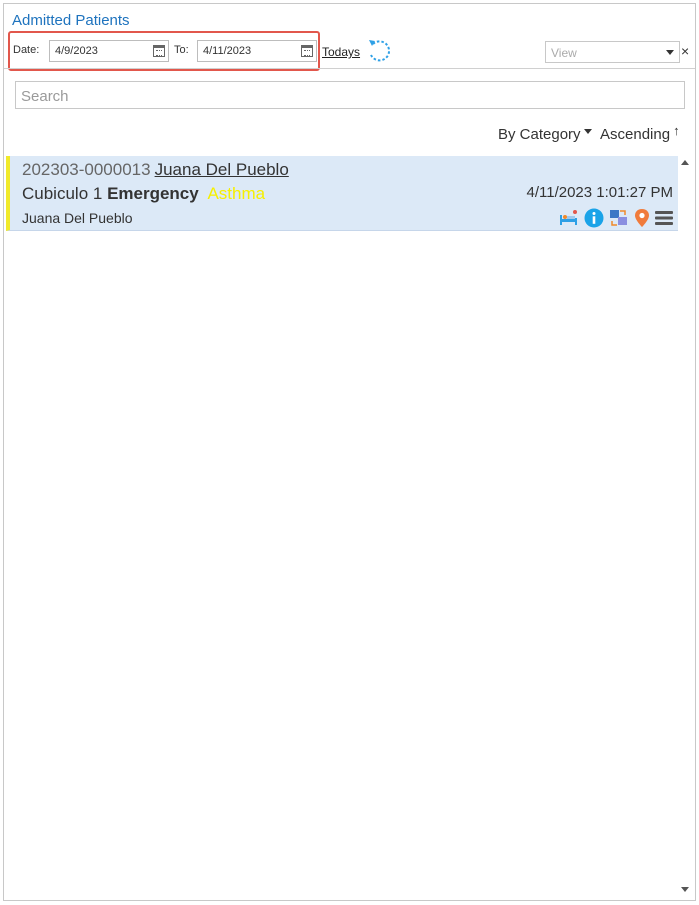 Image resolution: width=699 pixels, height=905 pixels. What do you see at coordinates (181, 50) in the screenshot?
I see `to-label: To:` at bounding box center [181, 50].